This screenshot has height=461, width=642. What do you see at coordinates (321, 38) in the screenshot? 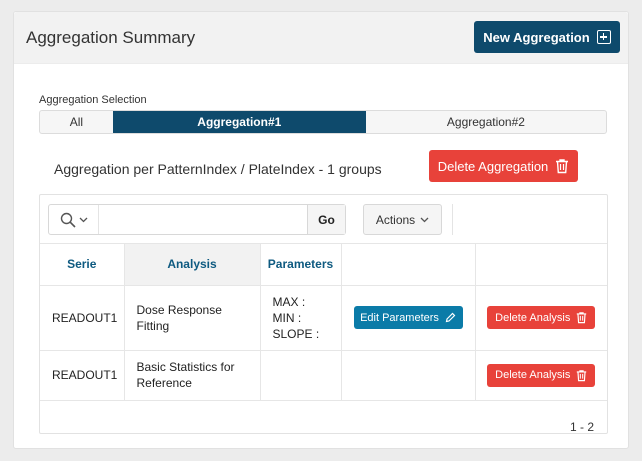
I see `card-header: Aggregation Summary New Aggregation` at bounding box center [321, 38].